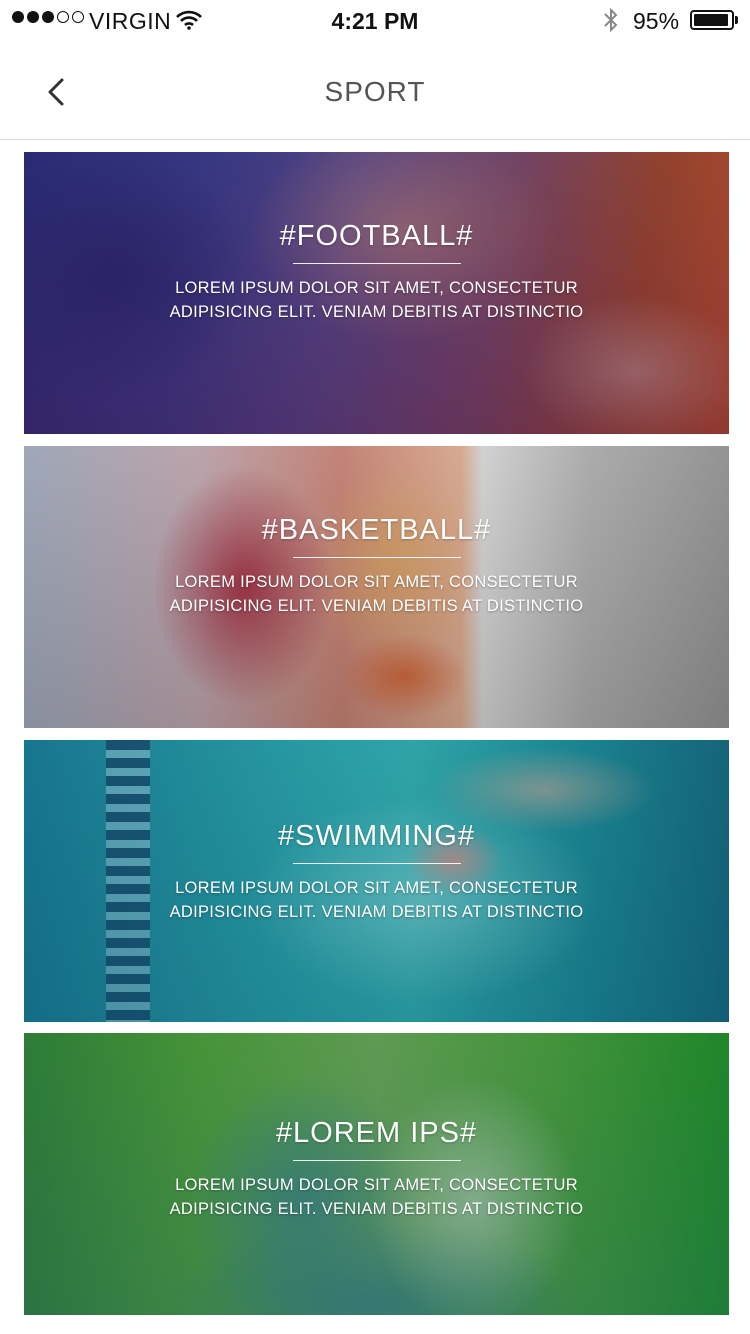  I want to click on status-bar: VIRGIN 4:21 PM 95%, so click(375, 20).